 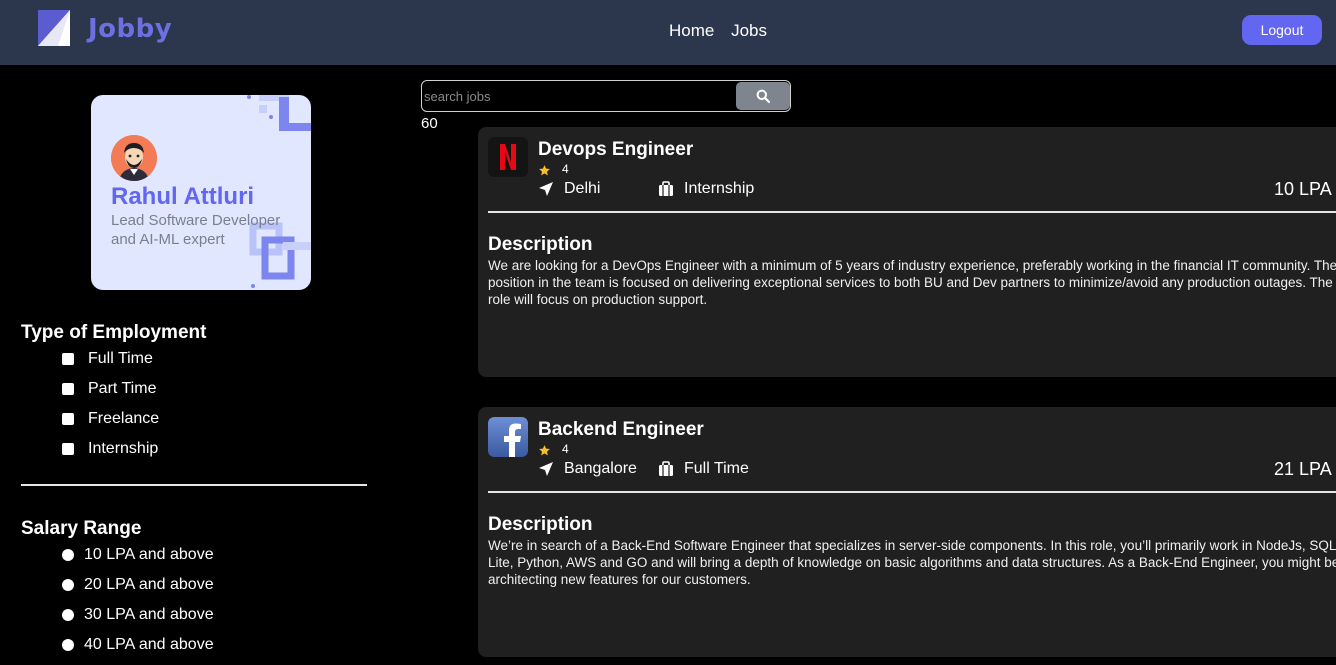 I want to click on salary-option-40: 40 LPA and above, so click(x=138, y=645).